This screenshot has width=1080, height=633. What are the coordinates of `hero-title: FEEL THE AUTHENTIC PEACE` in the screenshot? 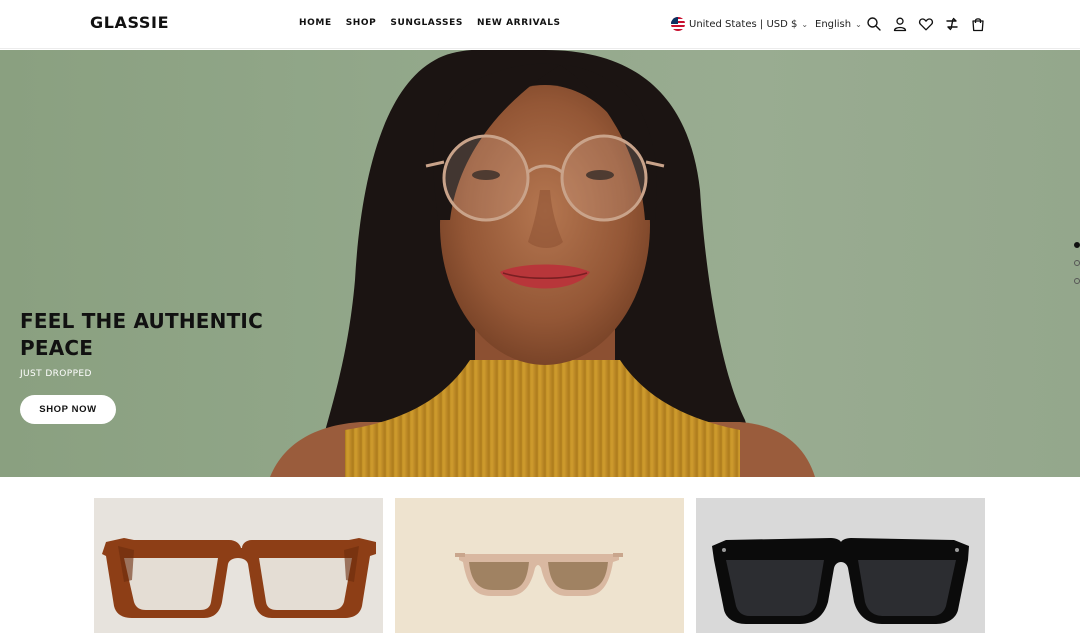 It's located at (141, 334).